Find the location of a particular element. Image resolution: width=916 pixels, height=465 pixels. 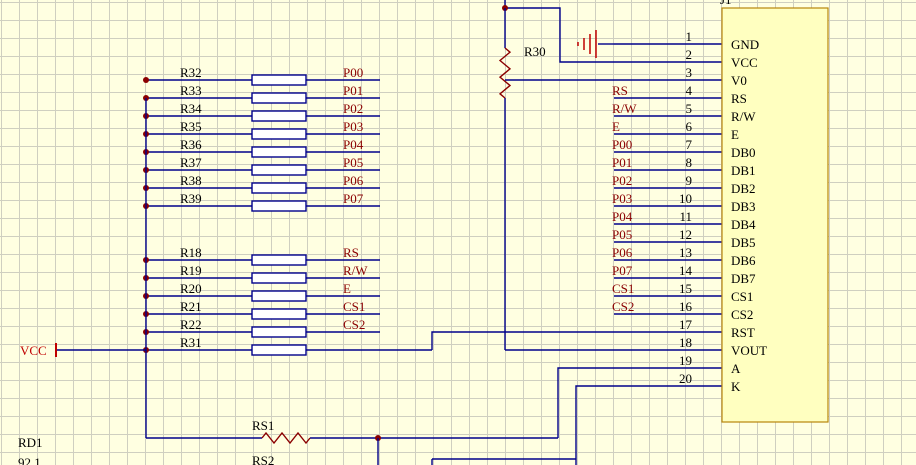

pin-number: 11 is located at coordinates (685, 216).